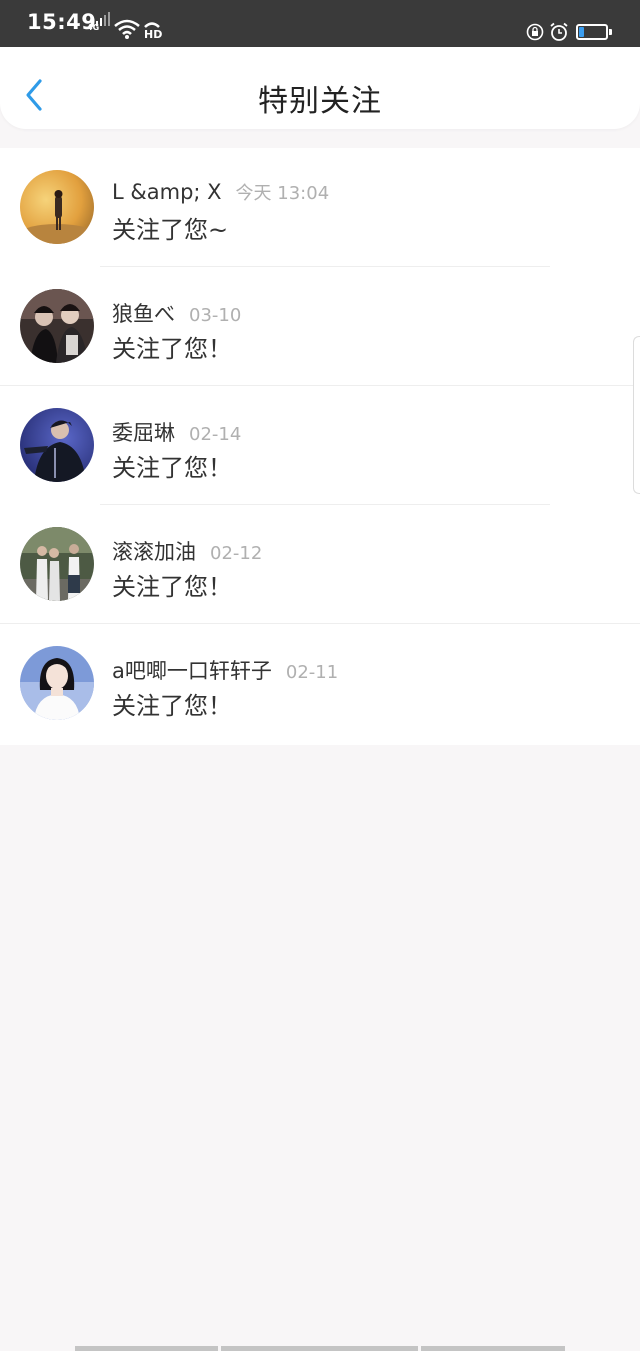 Image resolution: width=640 pixels, height=1351 pixels. I want to click on timestamp: 02-12, so click(236, 553).